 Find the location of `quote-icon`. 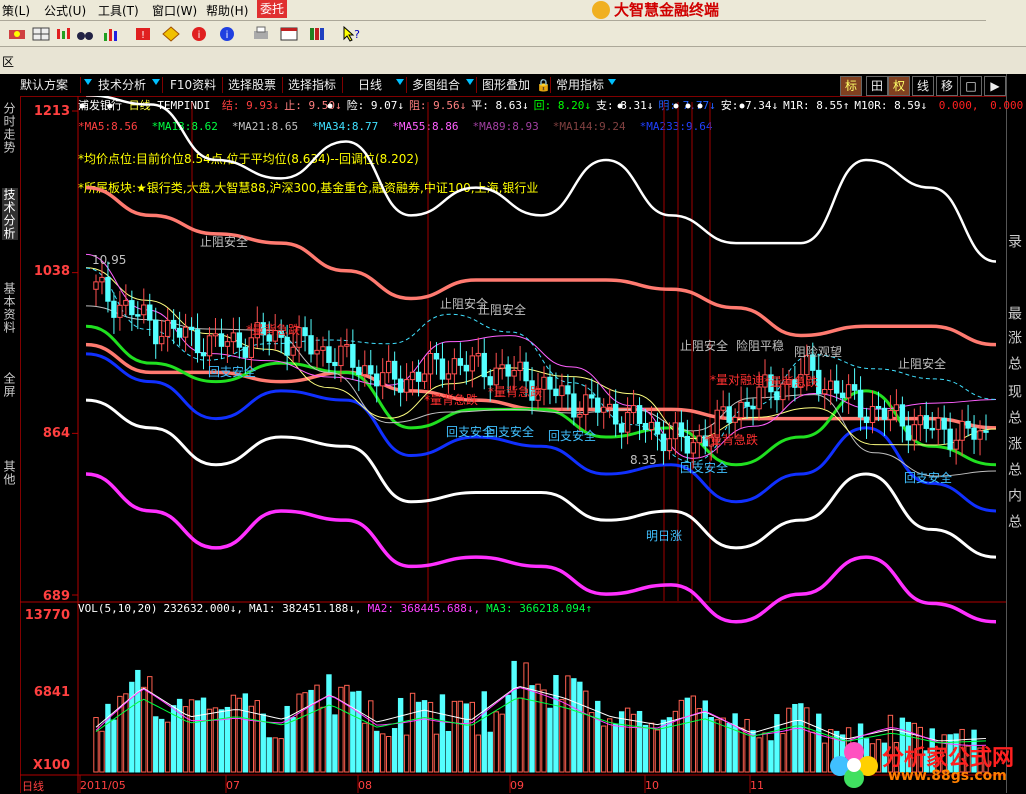

quote-icon is located at coordinates (17, 34).